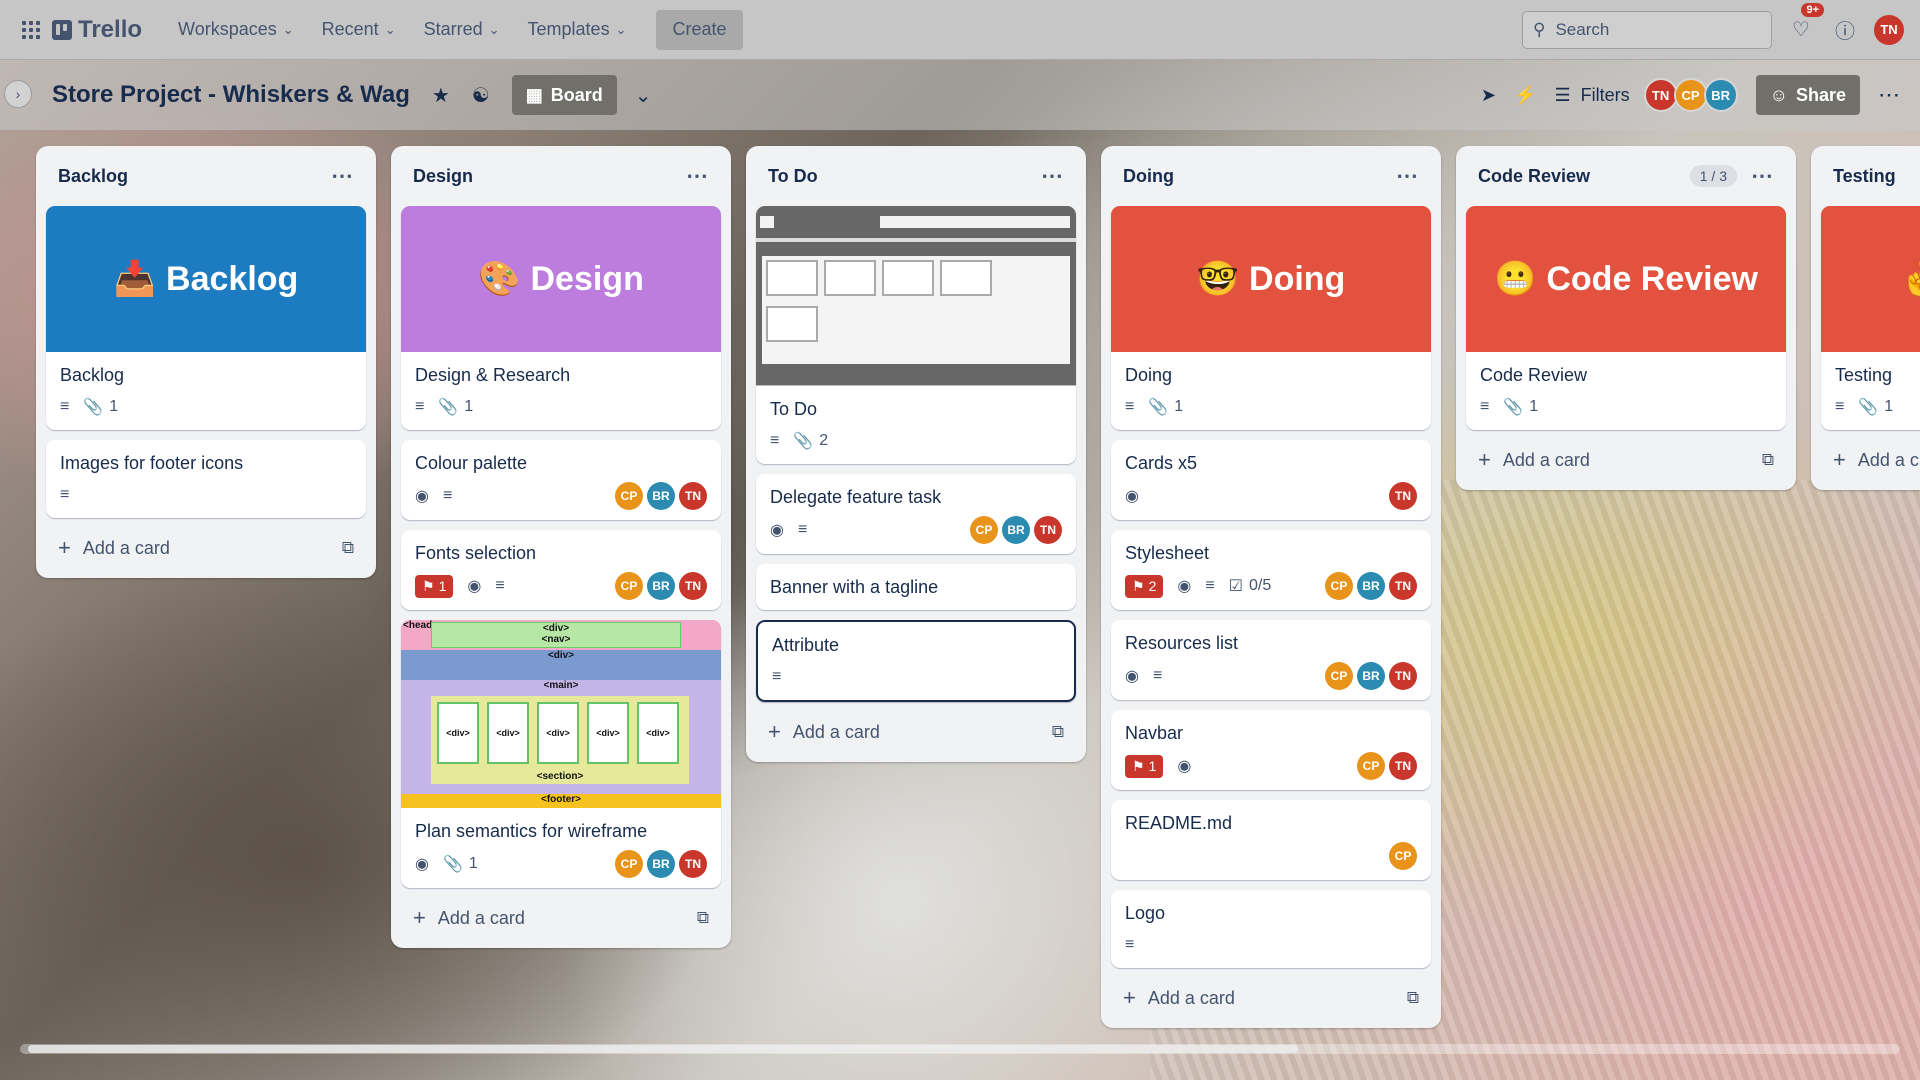  What do you see at coordinates (643, 95) in the screenshot?
I see `views-chevron-icon: ⌄` at bounding box center [643, 95].